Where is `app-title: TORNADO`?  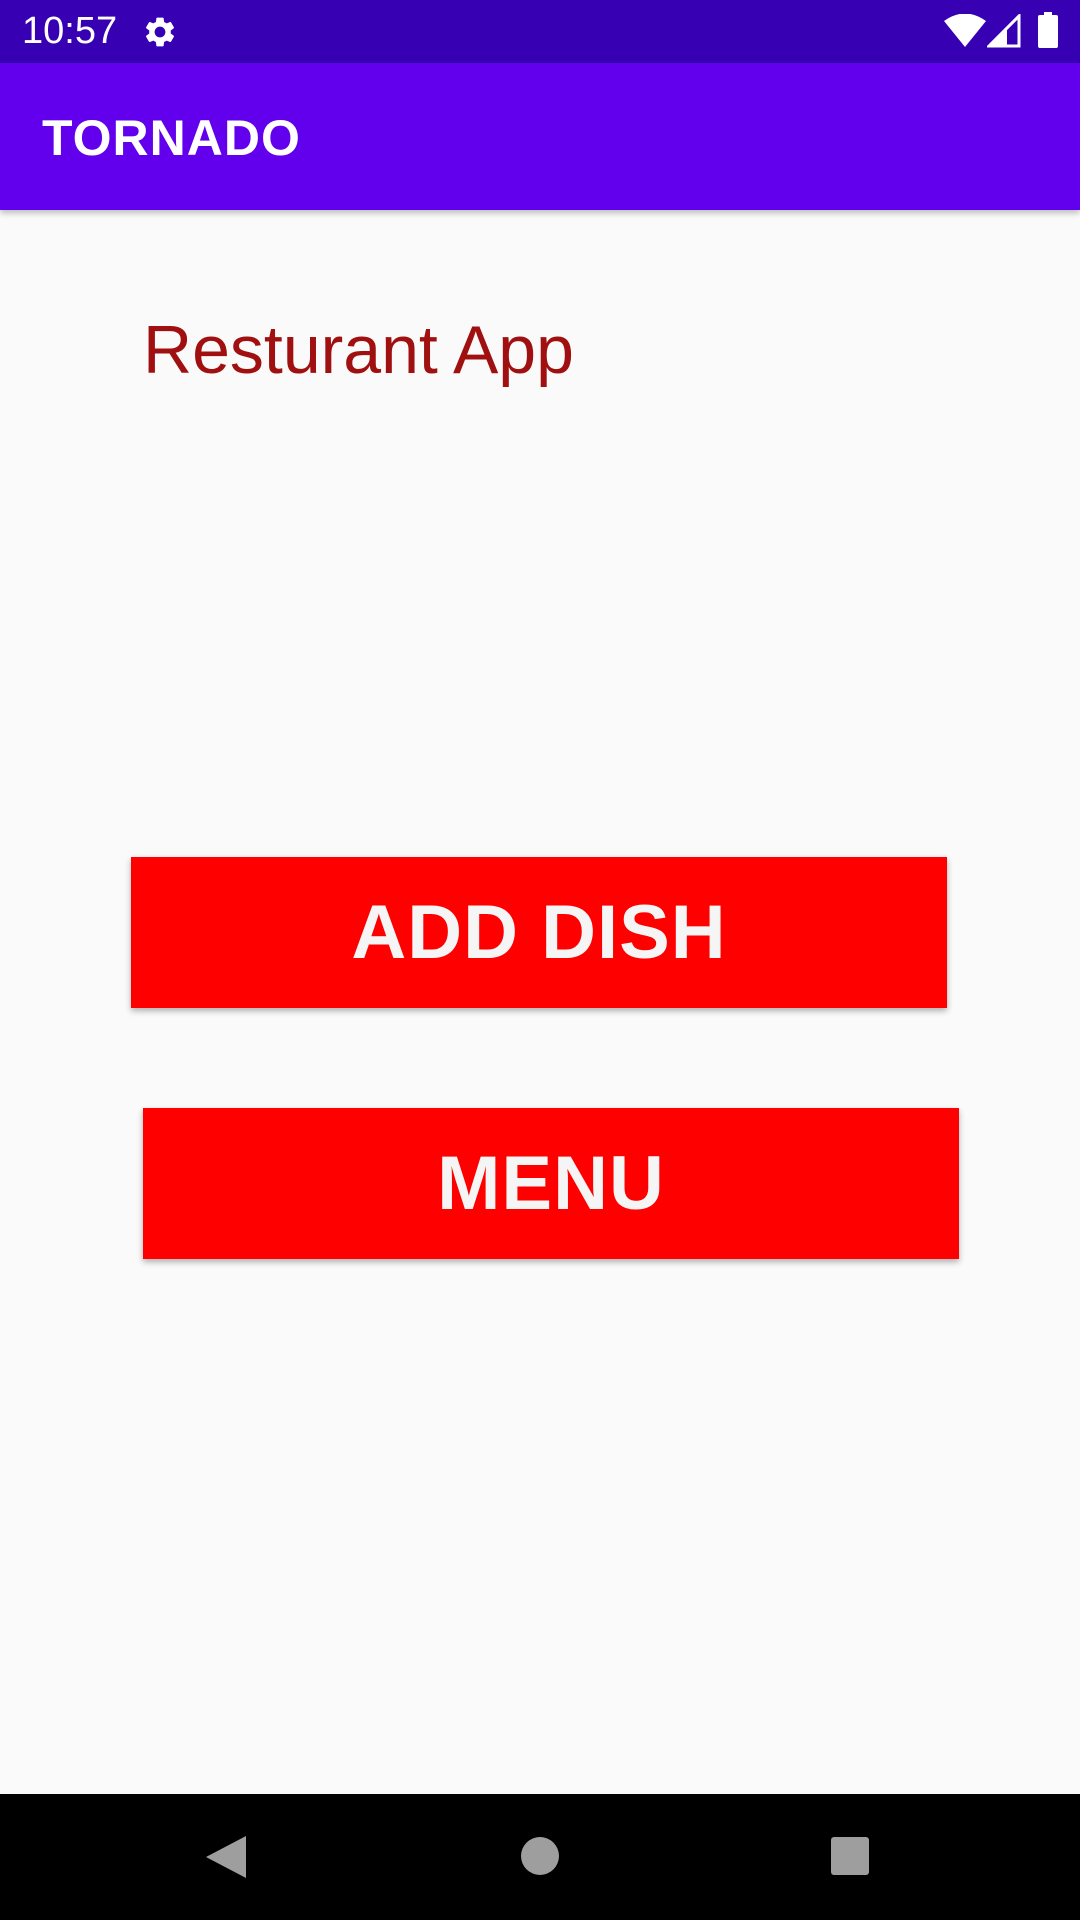 app-title: TORNADO is located at coordinates (171, 138).